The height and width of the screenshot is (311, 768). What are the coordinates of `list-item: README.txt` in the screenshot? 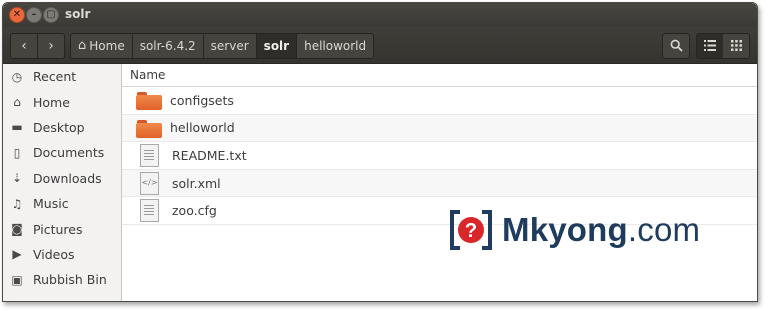 It's located at (439, 156).